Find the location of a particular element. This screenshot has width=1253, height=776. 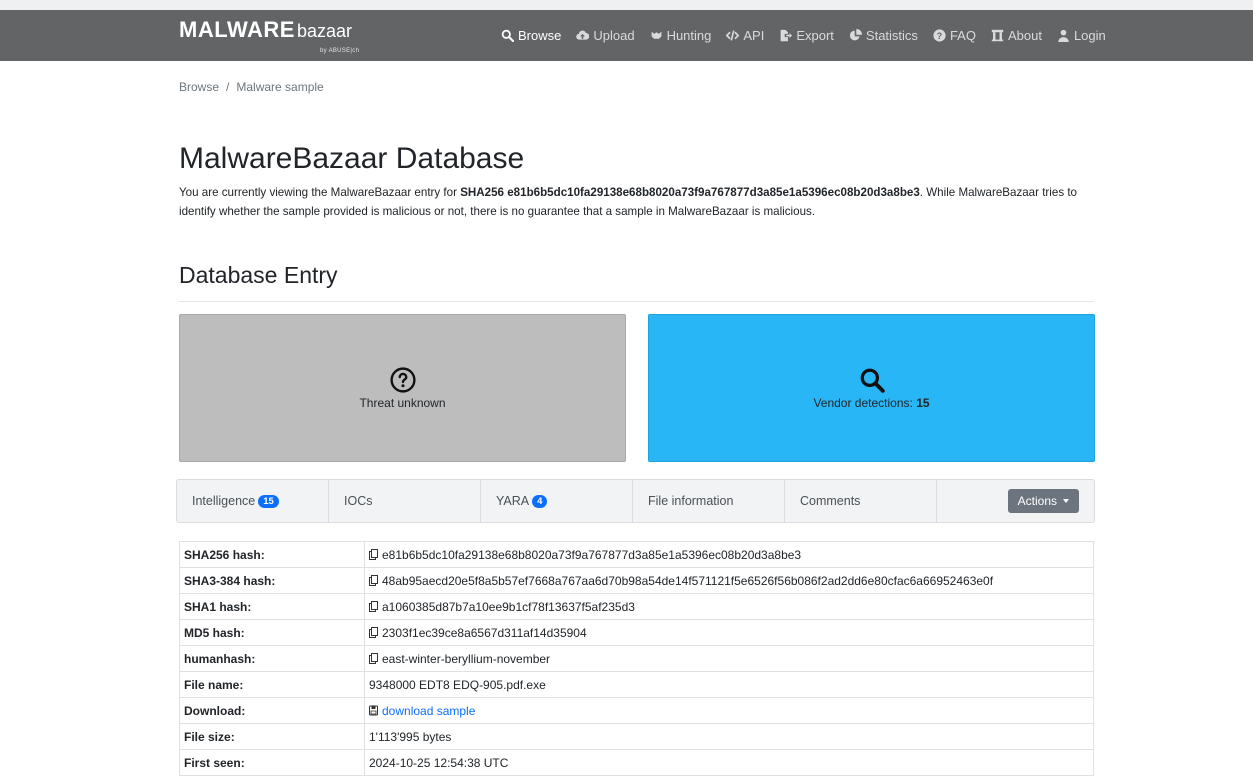

table-row: Download: download sample is located at coordinates (636, 710).